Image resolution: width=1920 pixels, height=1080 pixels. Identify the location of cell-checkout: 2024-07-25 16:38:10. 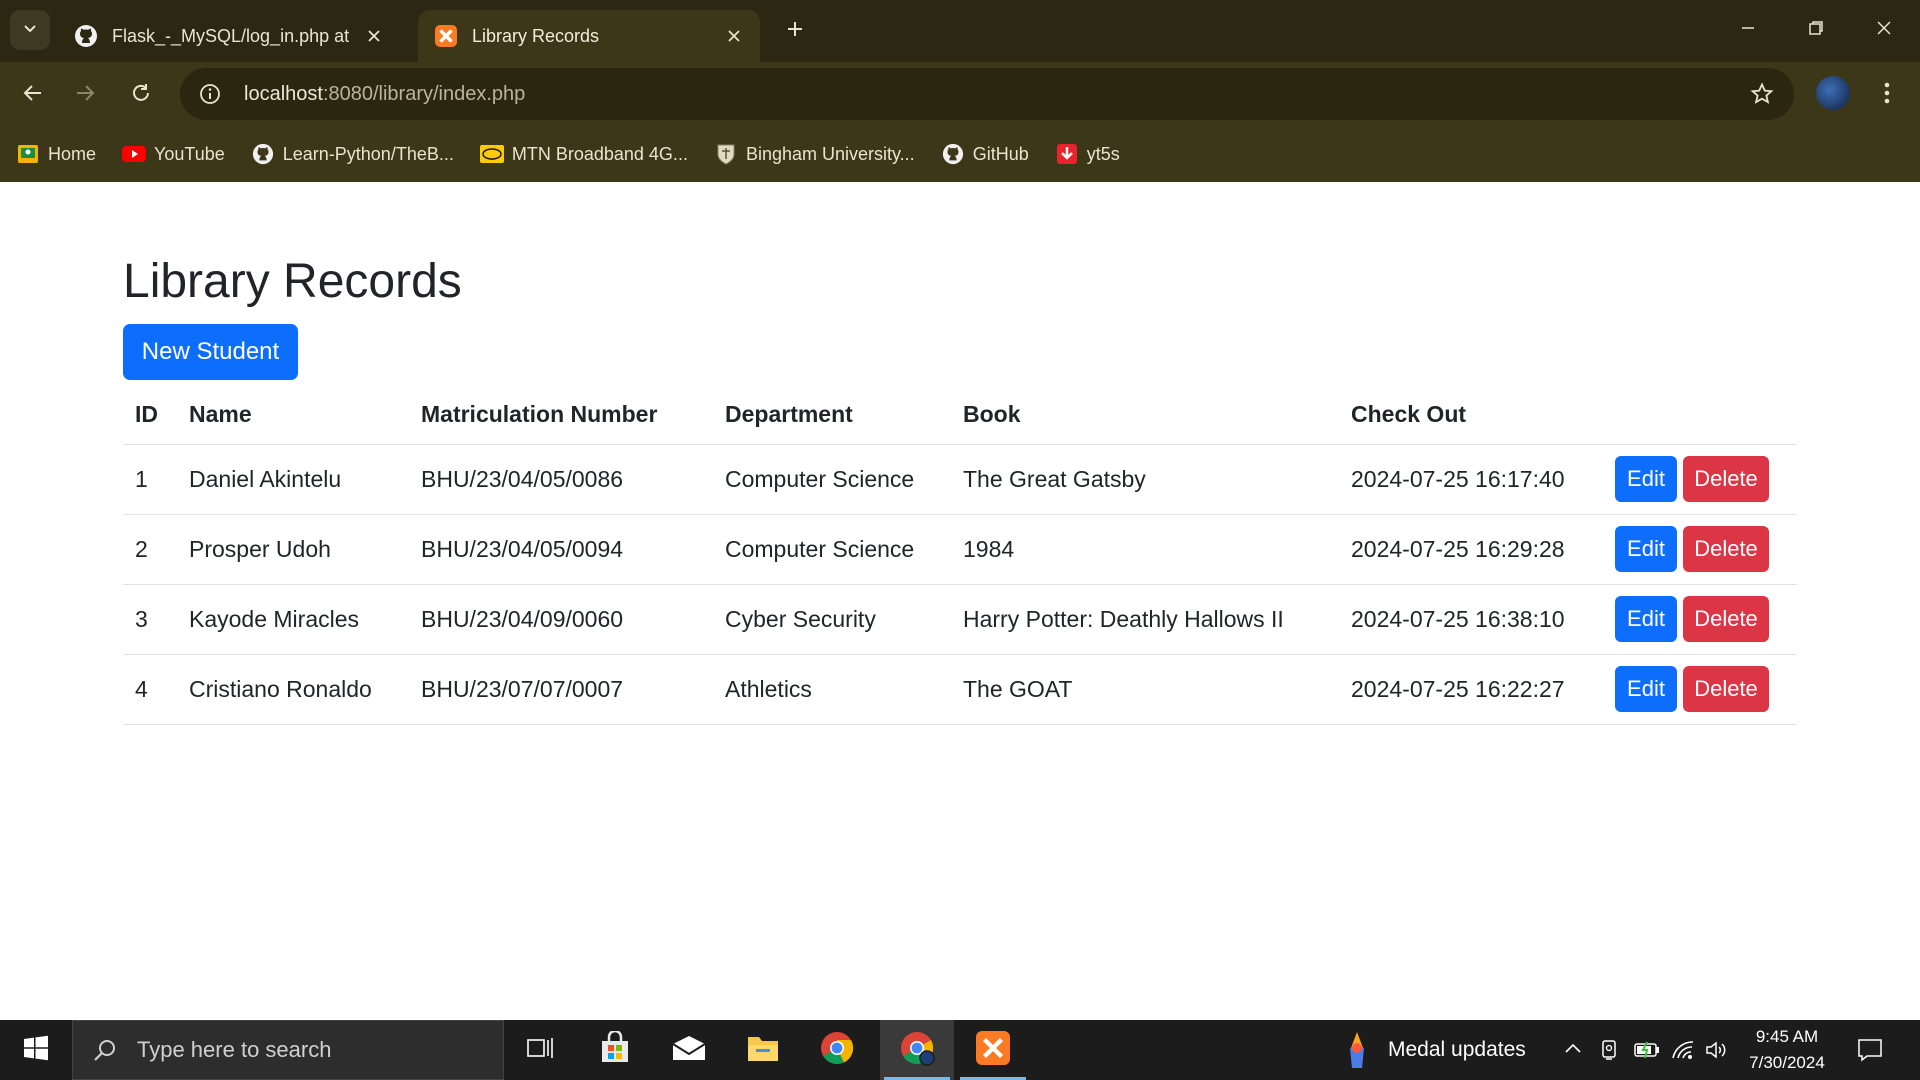
(1471, 619).